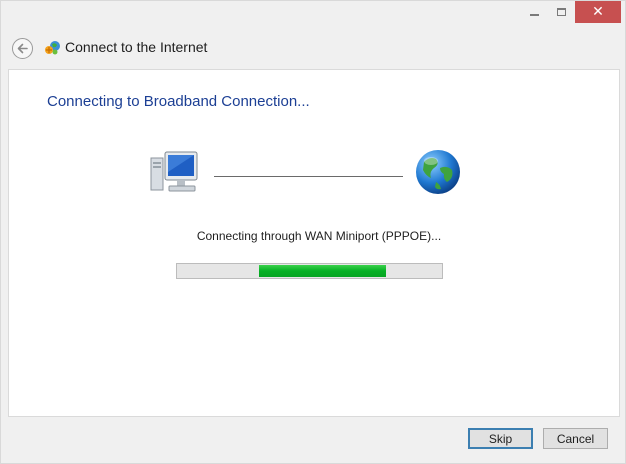 Image resolution: width=626 pixels, height=464 pixels. I want to click on back-button, so click(22, 48).